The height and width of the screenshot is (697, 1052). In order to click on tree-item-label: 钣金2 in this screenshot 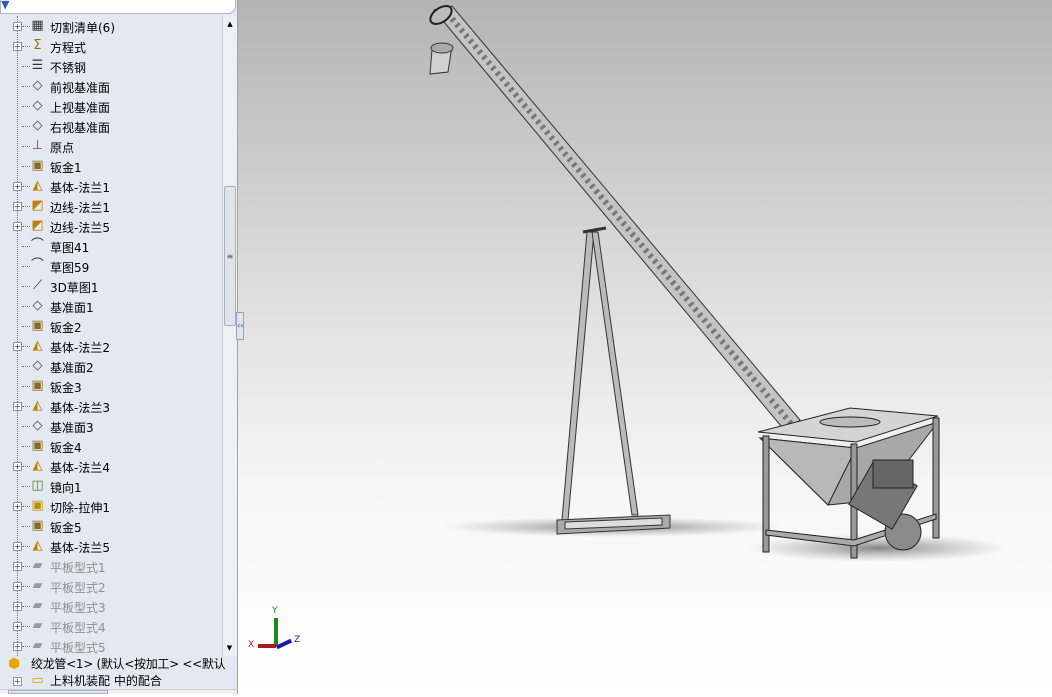, I will do `click(66, 328)`.